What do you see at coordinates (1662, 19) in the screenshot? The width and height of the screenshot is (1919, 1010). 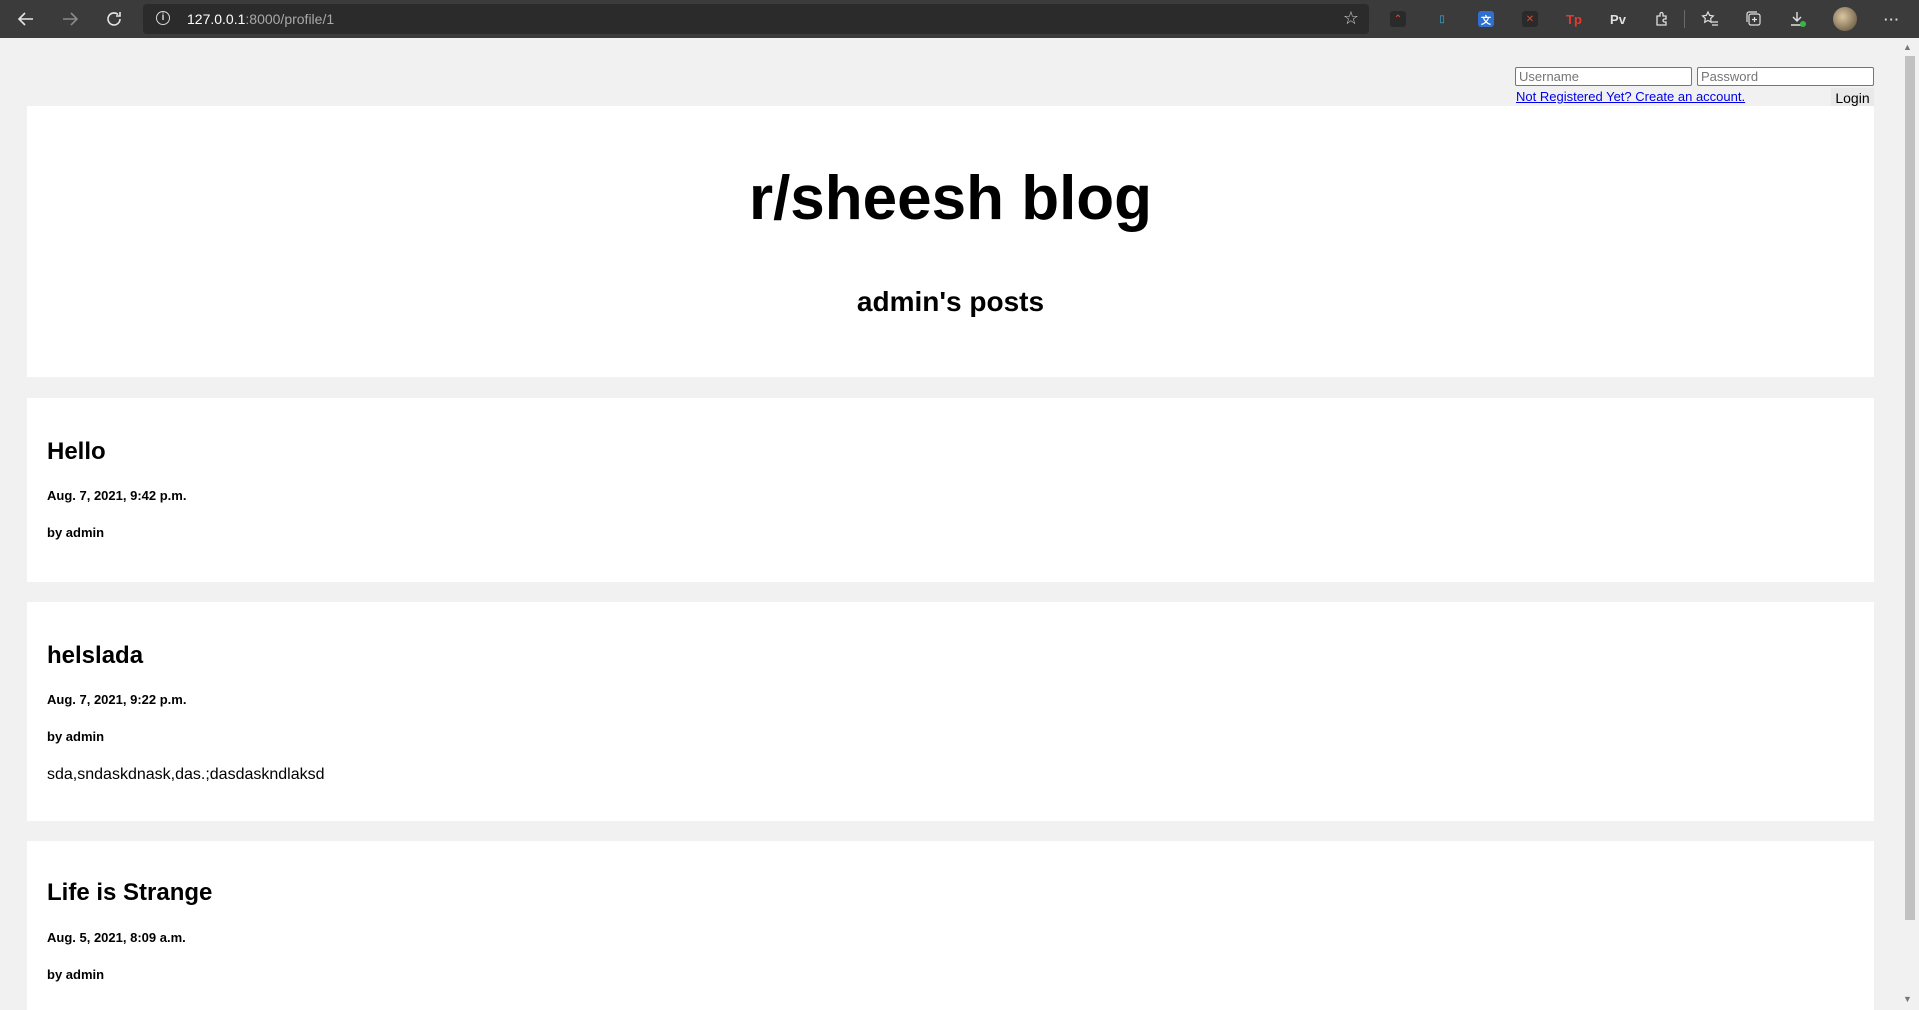 I see `extensions-puzzle-icon` at bounding box center [1662, 19].